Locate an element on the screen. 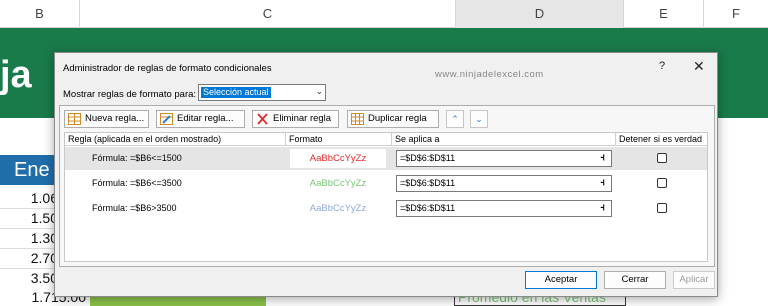  rule-formula: Fórmula: =$B6>3500 is located at coordinates (134, 208).